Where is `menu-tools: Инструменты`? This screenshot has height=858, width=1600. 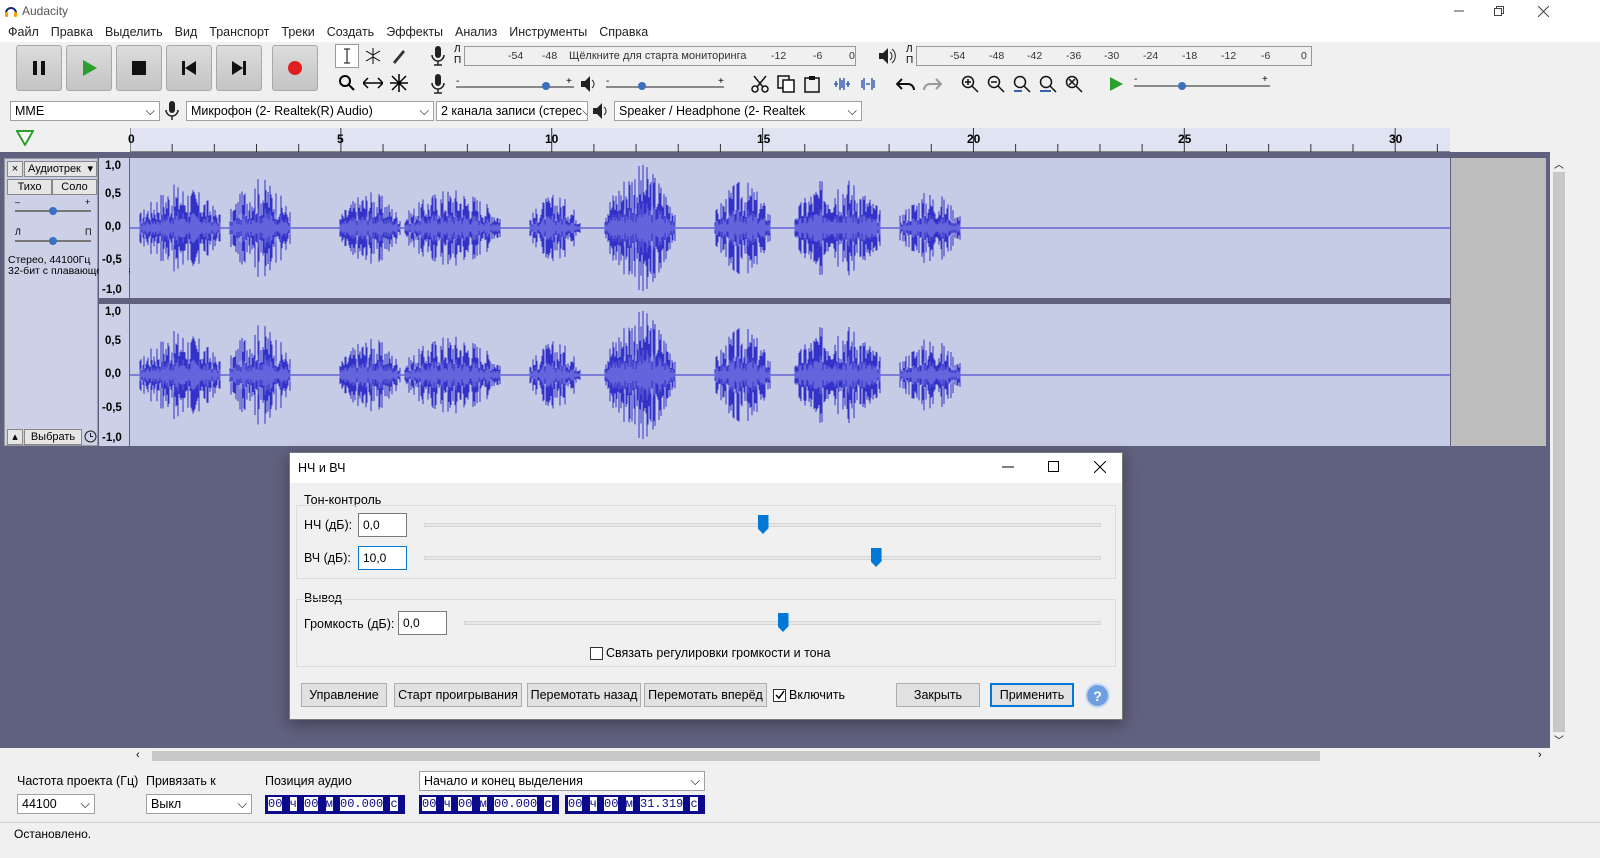
menu-tools: Инструменты is located at coordinates (548, 32).